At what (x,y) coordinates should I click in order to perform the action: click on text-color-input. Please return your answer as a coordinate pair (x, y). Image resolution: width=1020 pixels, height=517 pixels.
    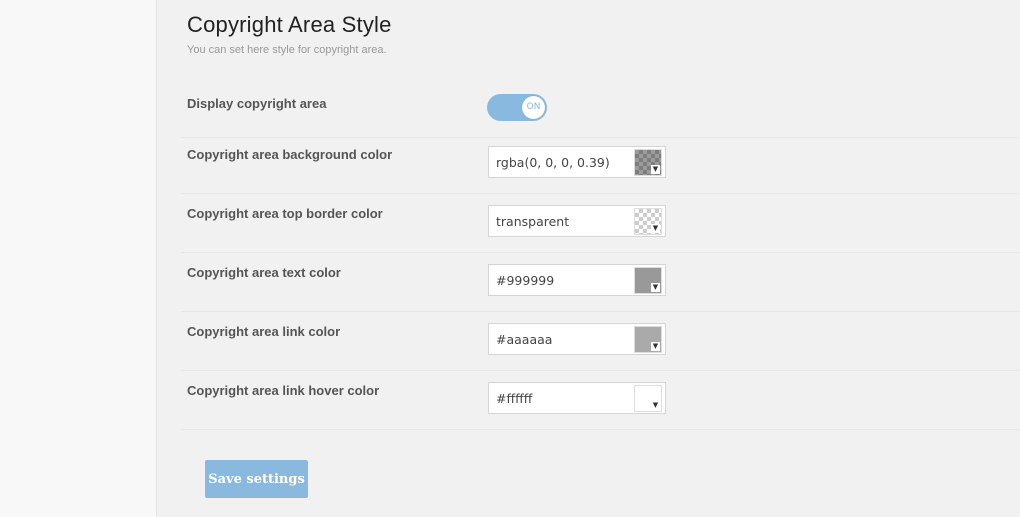
    Looking at the image, I should click on (561, 280).